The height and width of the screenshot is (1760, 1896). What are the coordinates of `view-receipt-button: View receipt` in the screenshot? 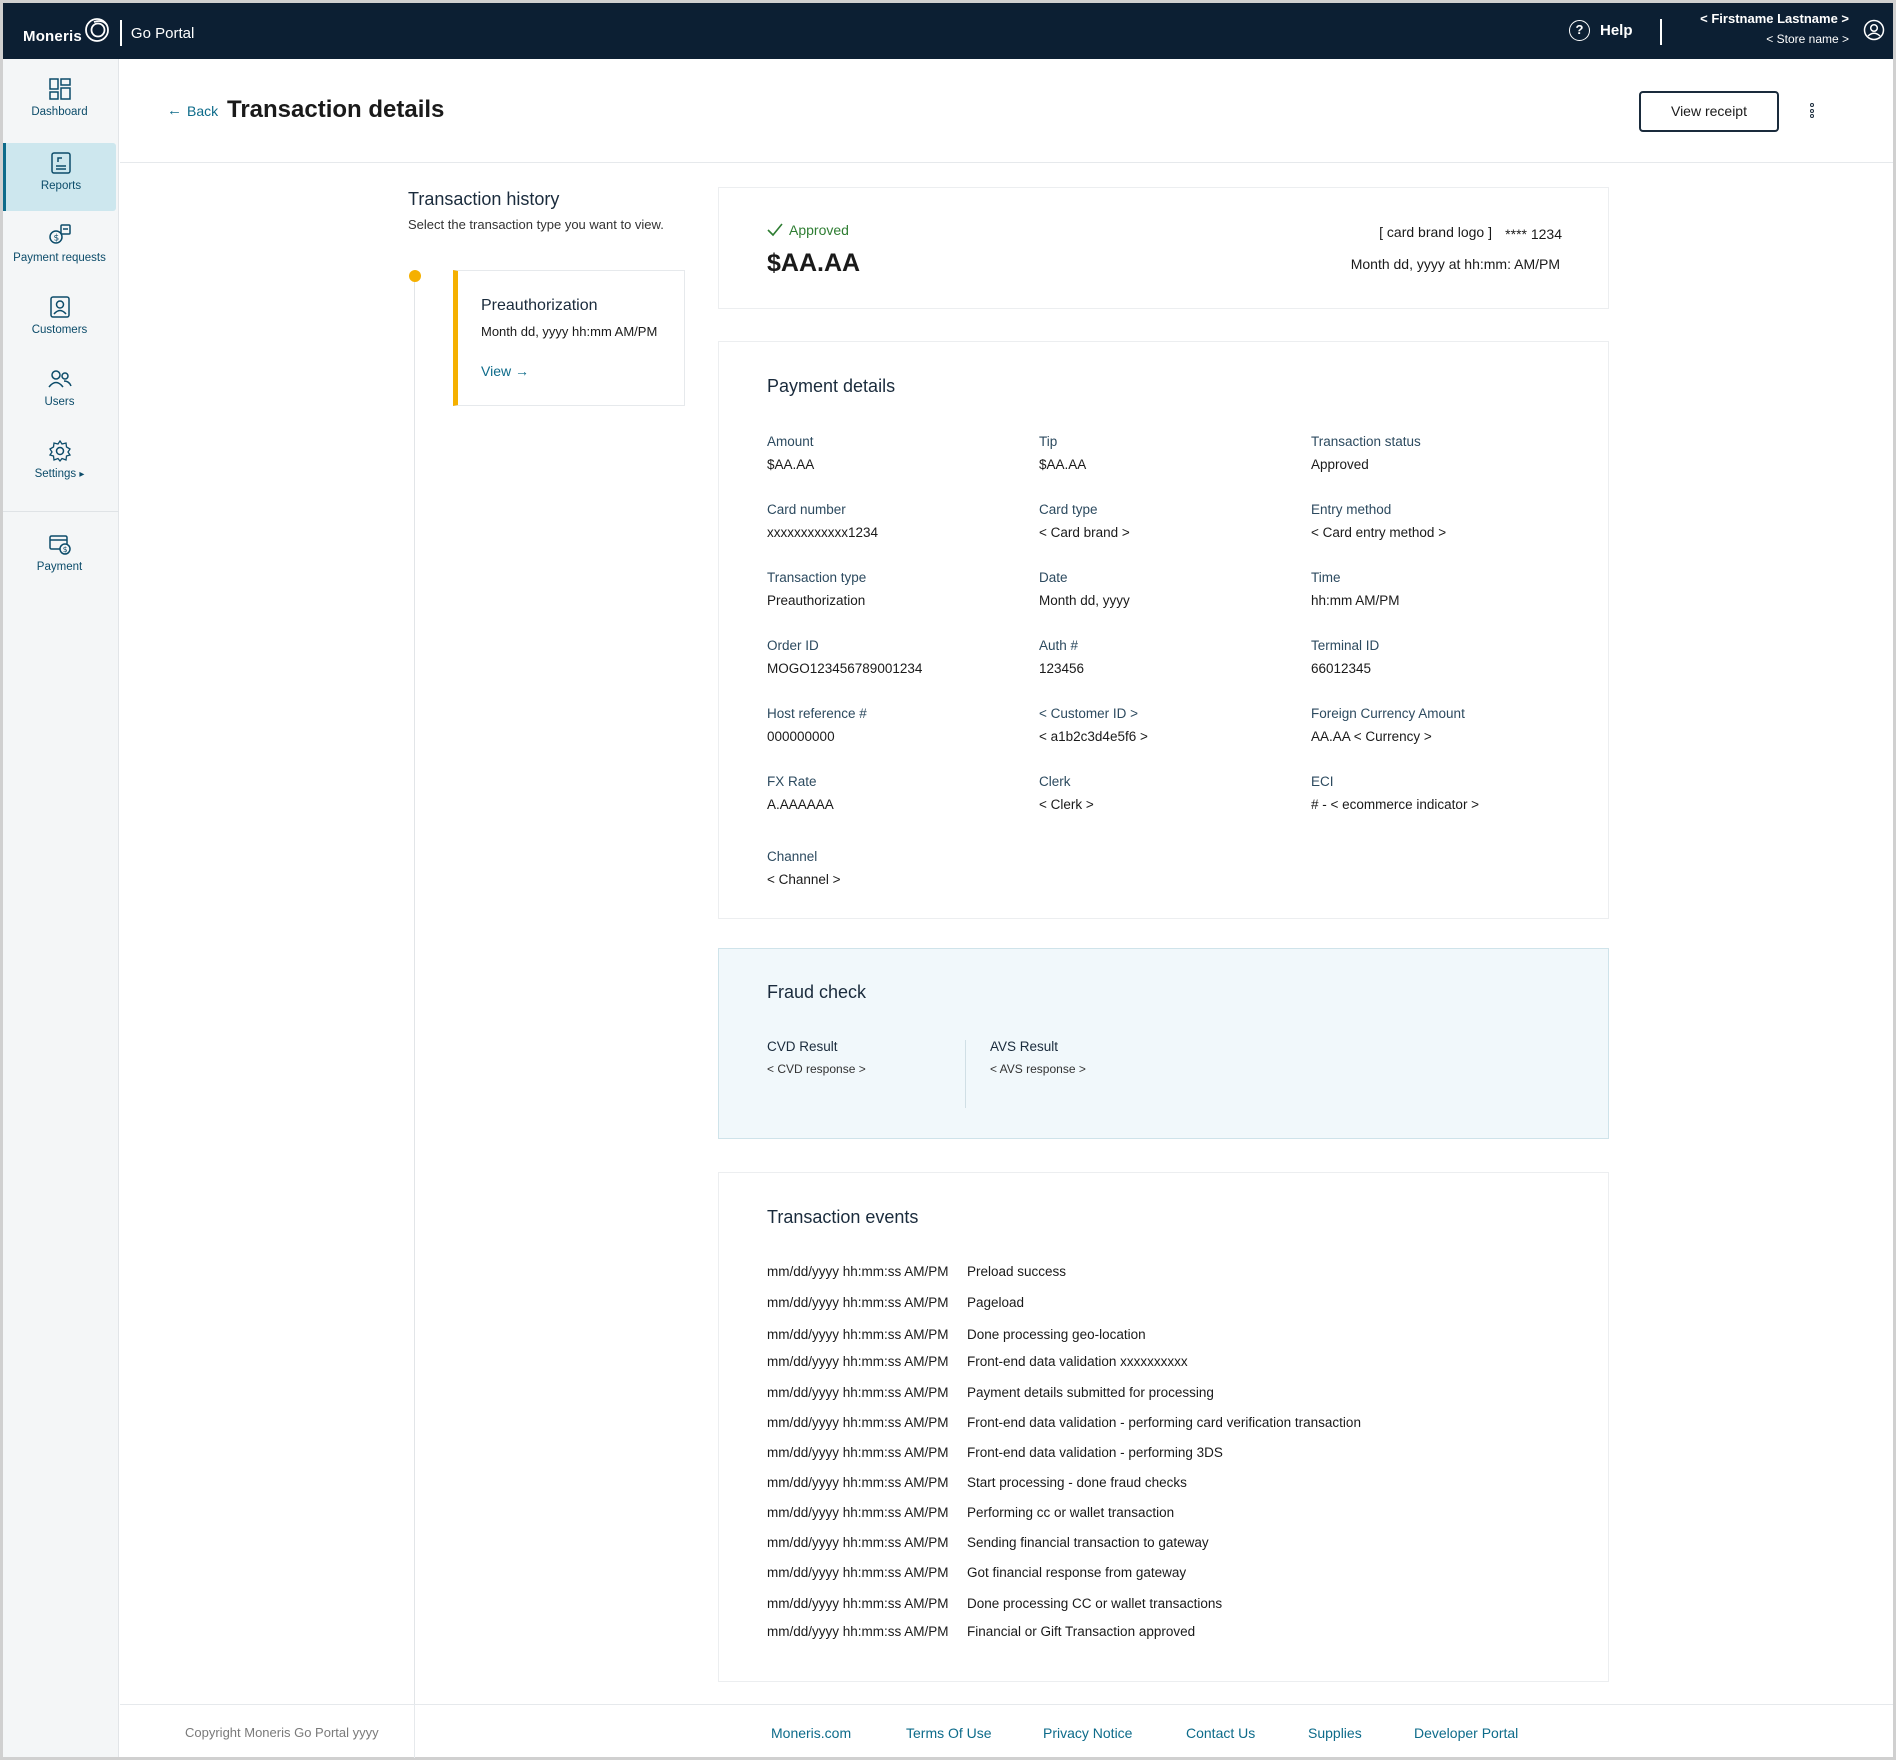 It's located at (1709, 111).